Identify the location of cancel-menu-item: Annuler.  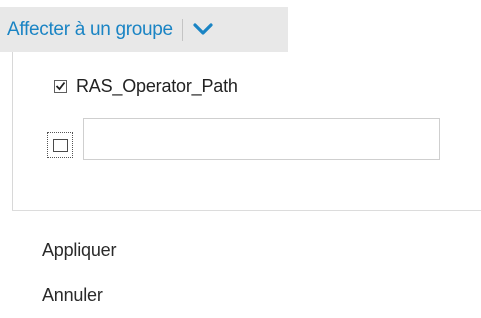
(72, 295).